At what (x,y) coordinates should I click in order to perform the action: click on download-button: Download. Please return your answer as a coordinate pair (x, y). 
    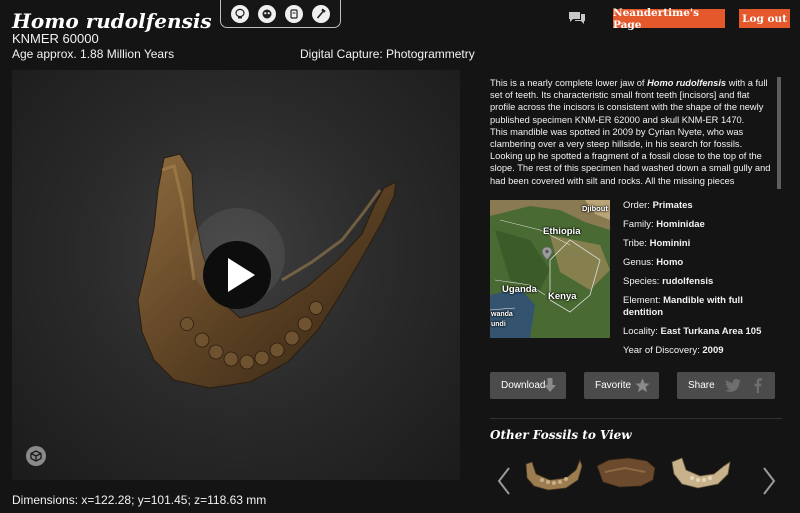
    Looking at the image, I should click on (528, 385).